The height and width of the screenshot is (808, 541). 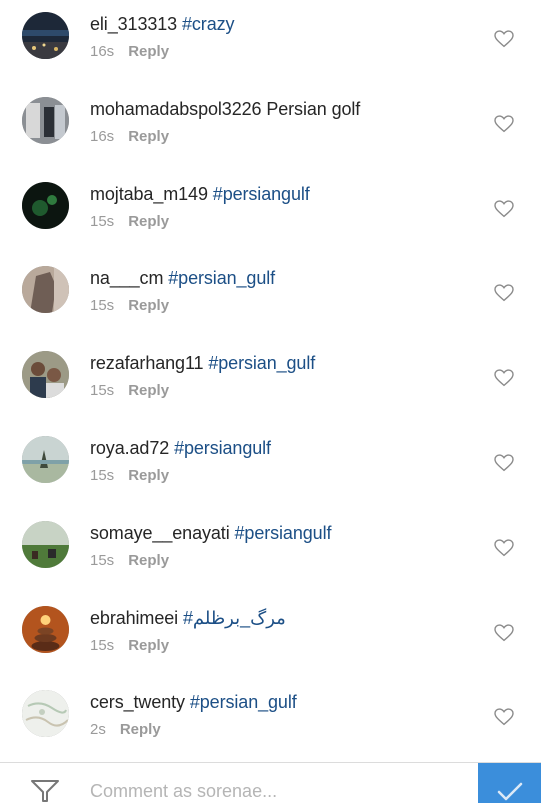 I want to click on comment-row: mohamadabspol3226 Persian golf 16s Reply, so click(x=270, y=138).